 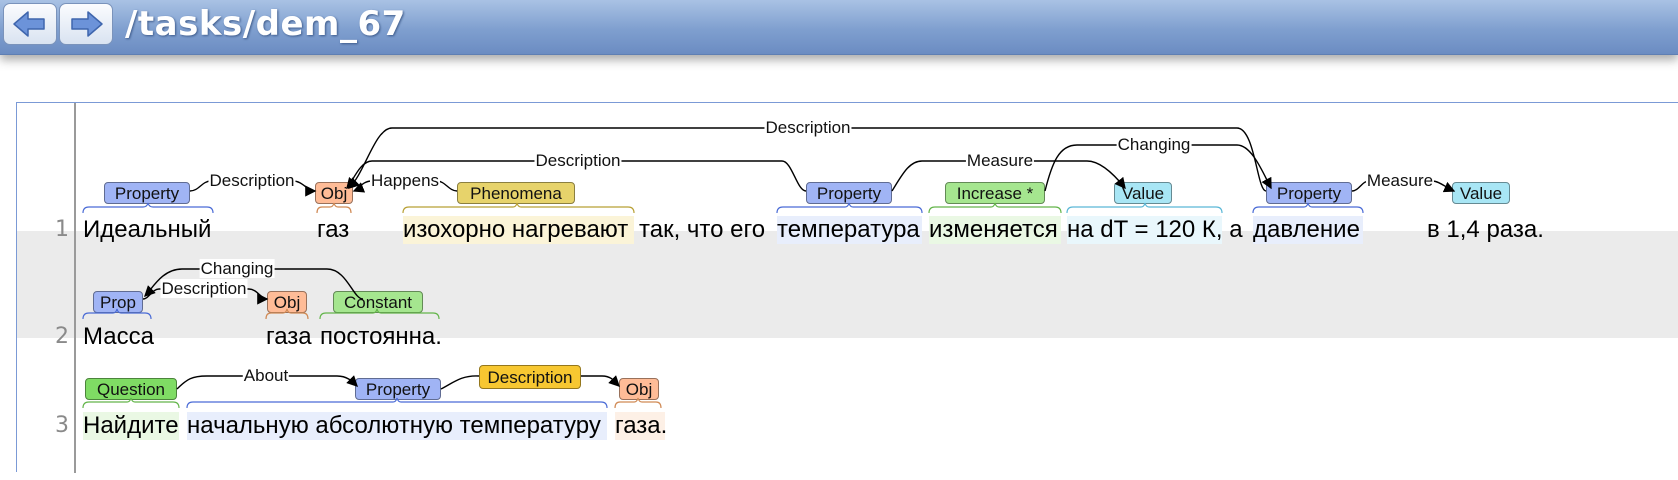 I want to click on arrow-right-icon, so click(x=87, y=24).